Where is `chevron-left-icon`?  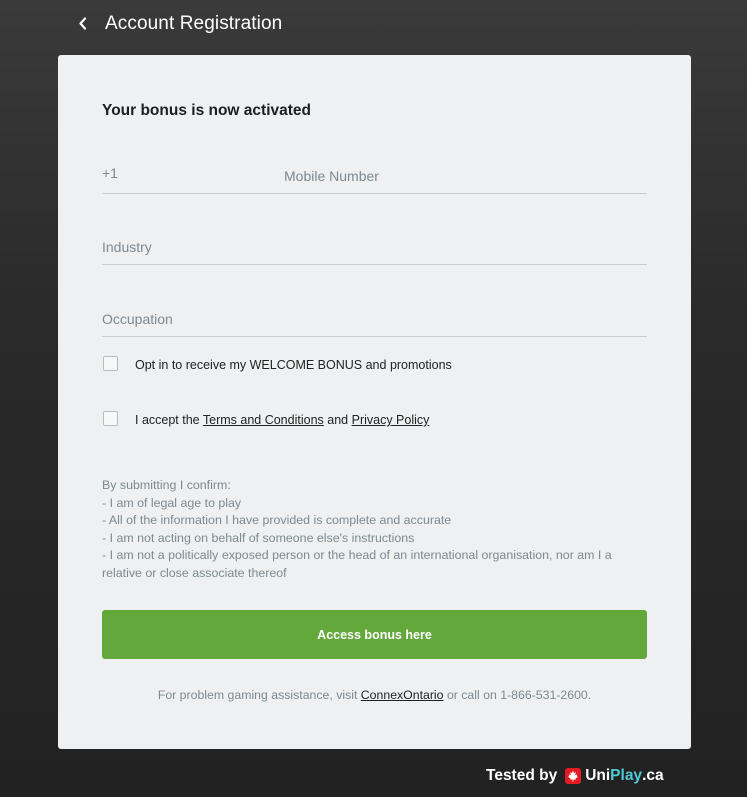
chevron-left-icon is located at coordinates (82, 23).